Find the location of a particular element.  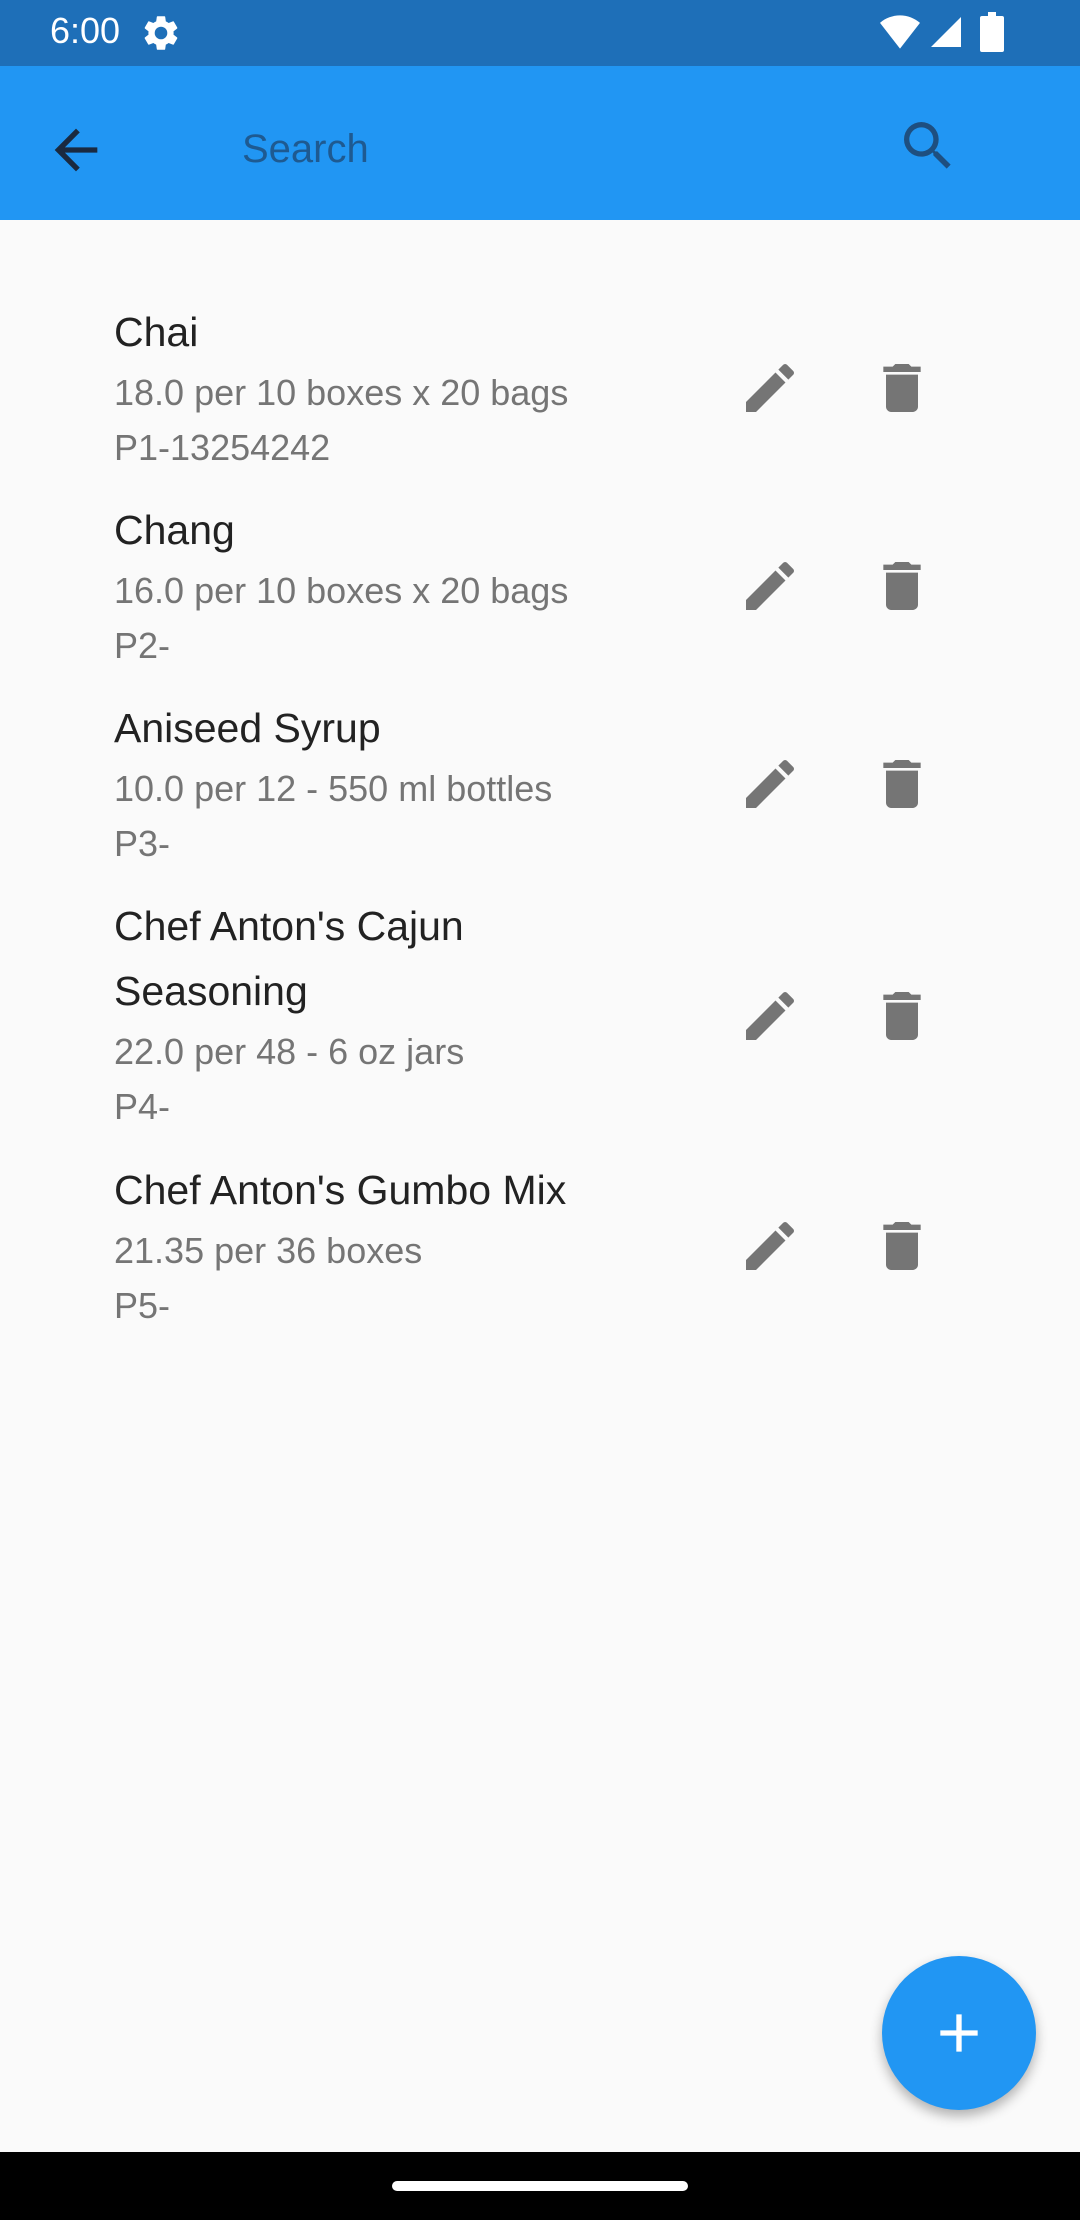

add-button is located at coordinates (959, 2033).